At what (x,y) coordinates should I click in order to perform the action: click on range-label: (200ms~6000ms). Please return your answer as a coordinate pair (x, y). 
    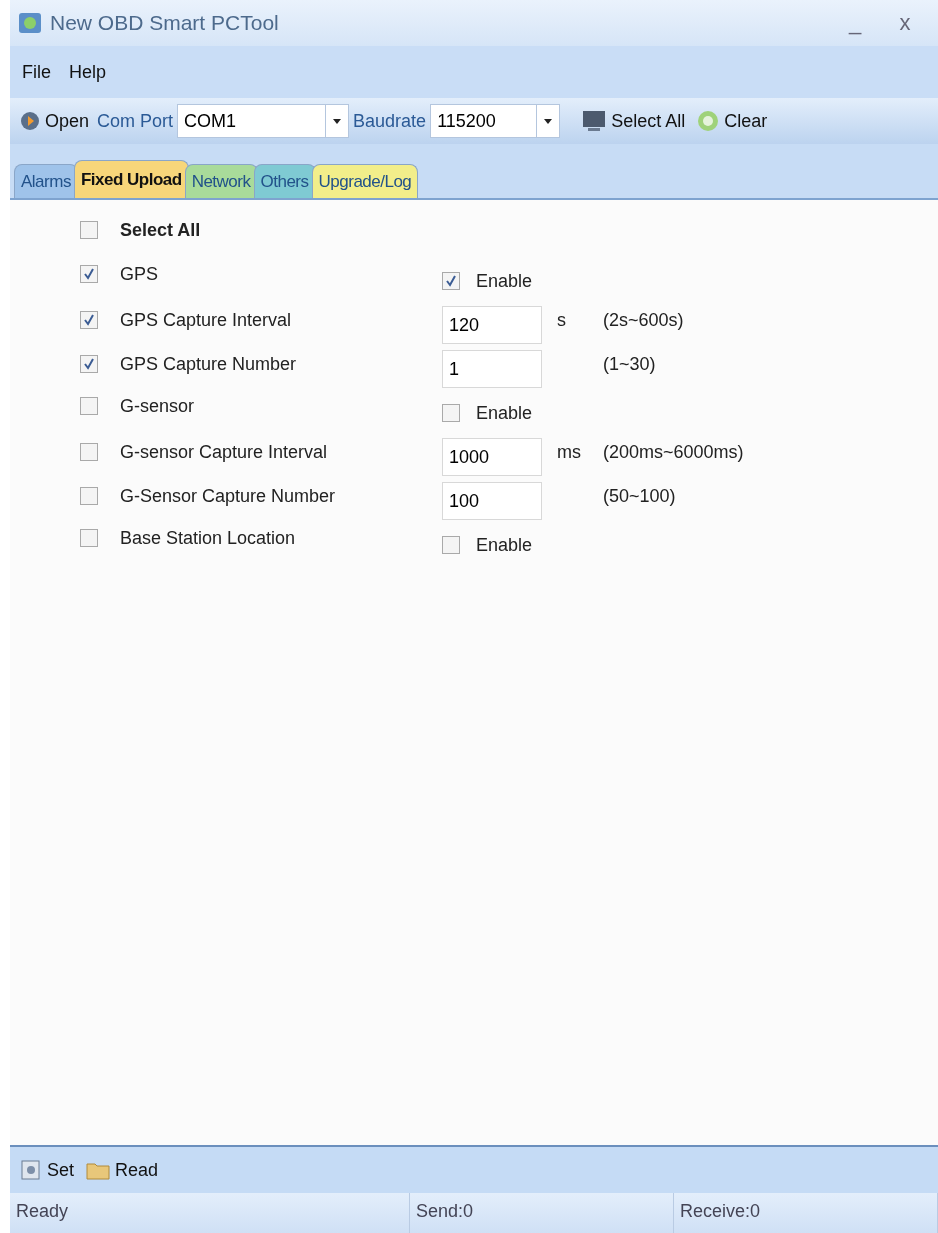
    Looking at the image, I should click on (674, 452).